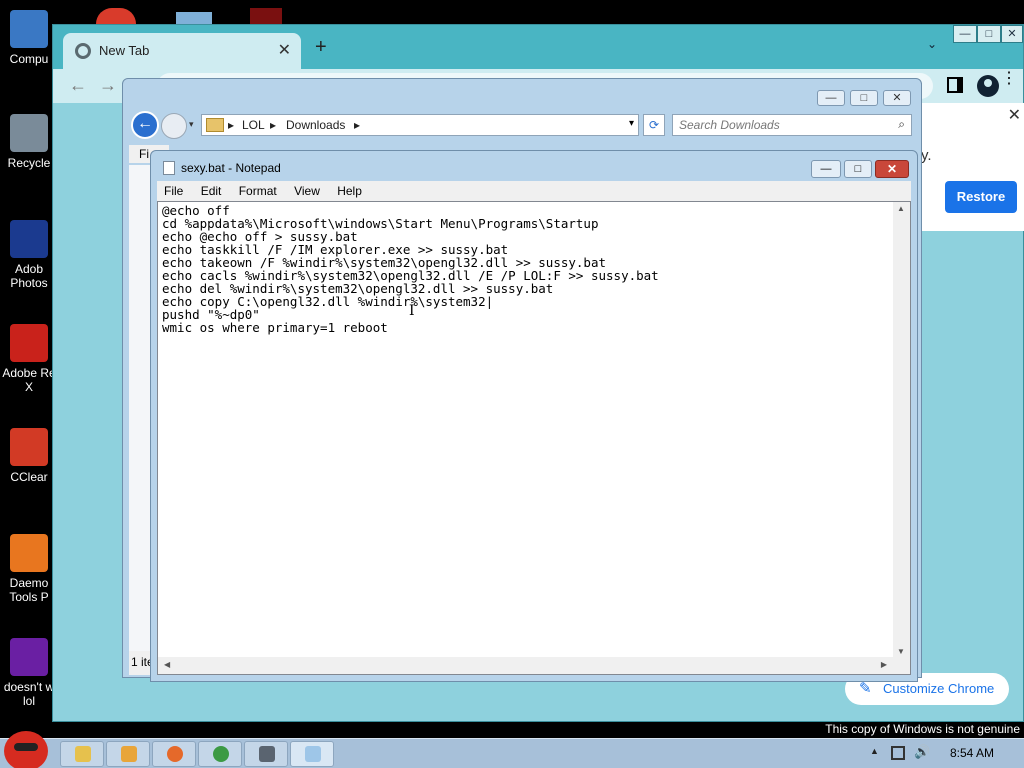 This screenshot has width=1024, height=768. Describe the element at coordinates (29, 373) in the screenshot. I see `desktop-icon-label: Adobe Re` at that location.